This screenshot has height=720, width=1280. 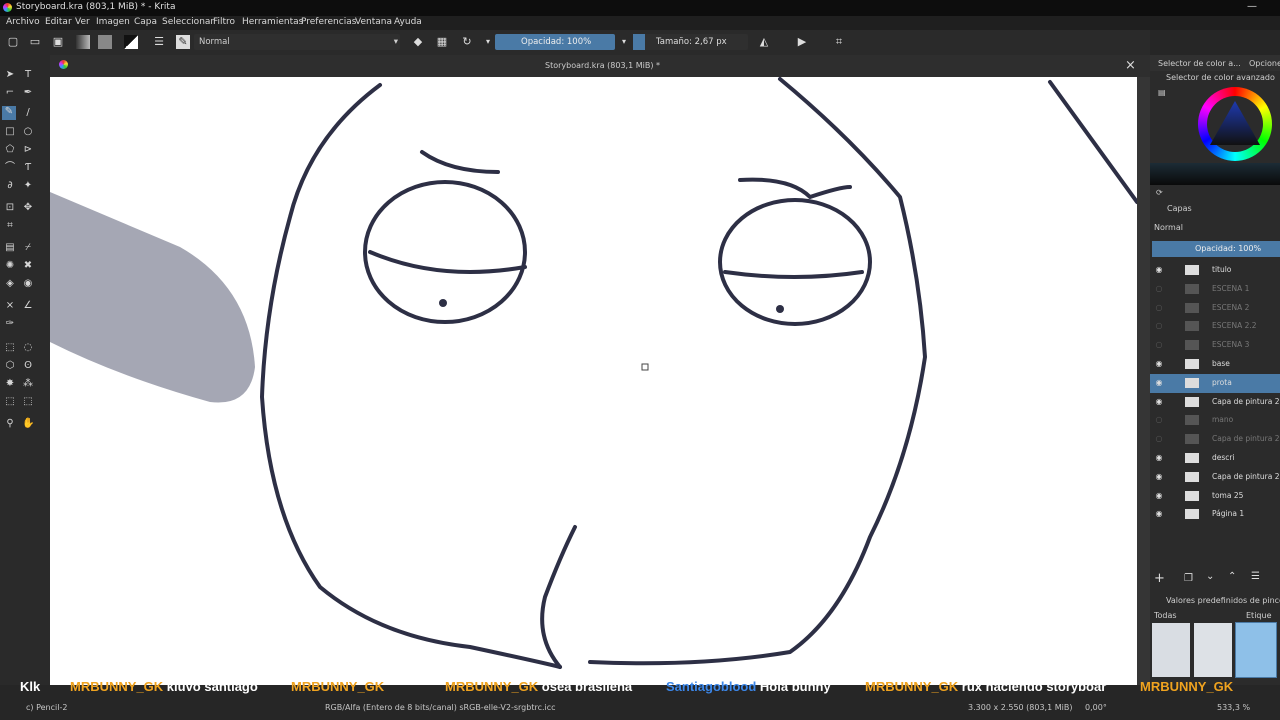 I want to click on rectangle-tool-icon: □, so click(x=10, y=132).